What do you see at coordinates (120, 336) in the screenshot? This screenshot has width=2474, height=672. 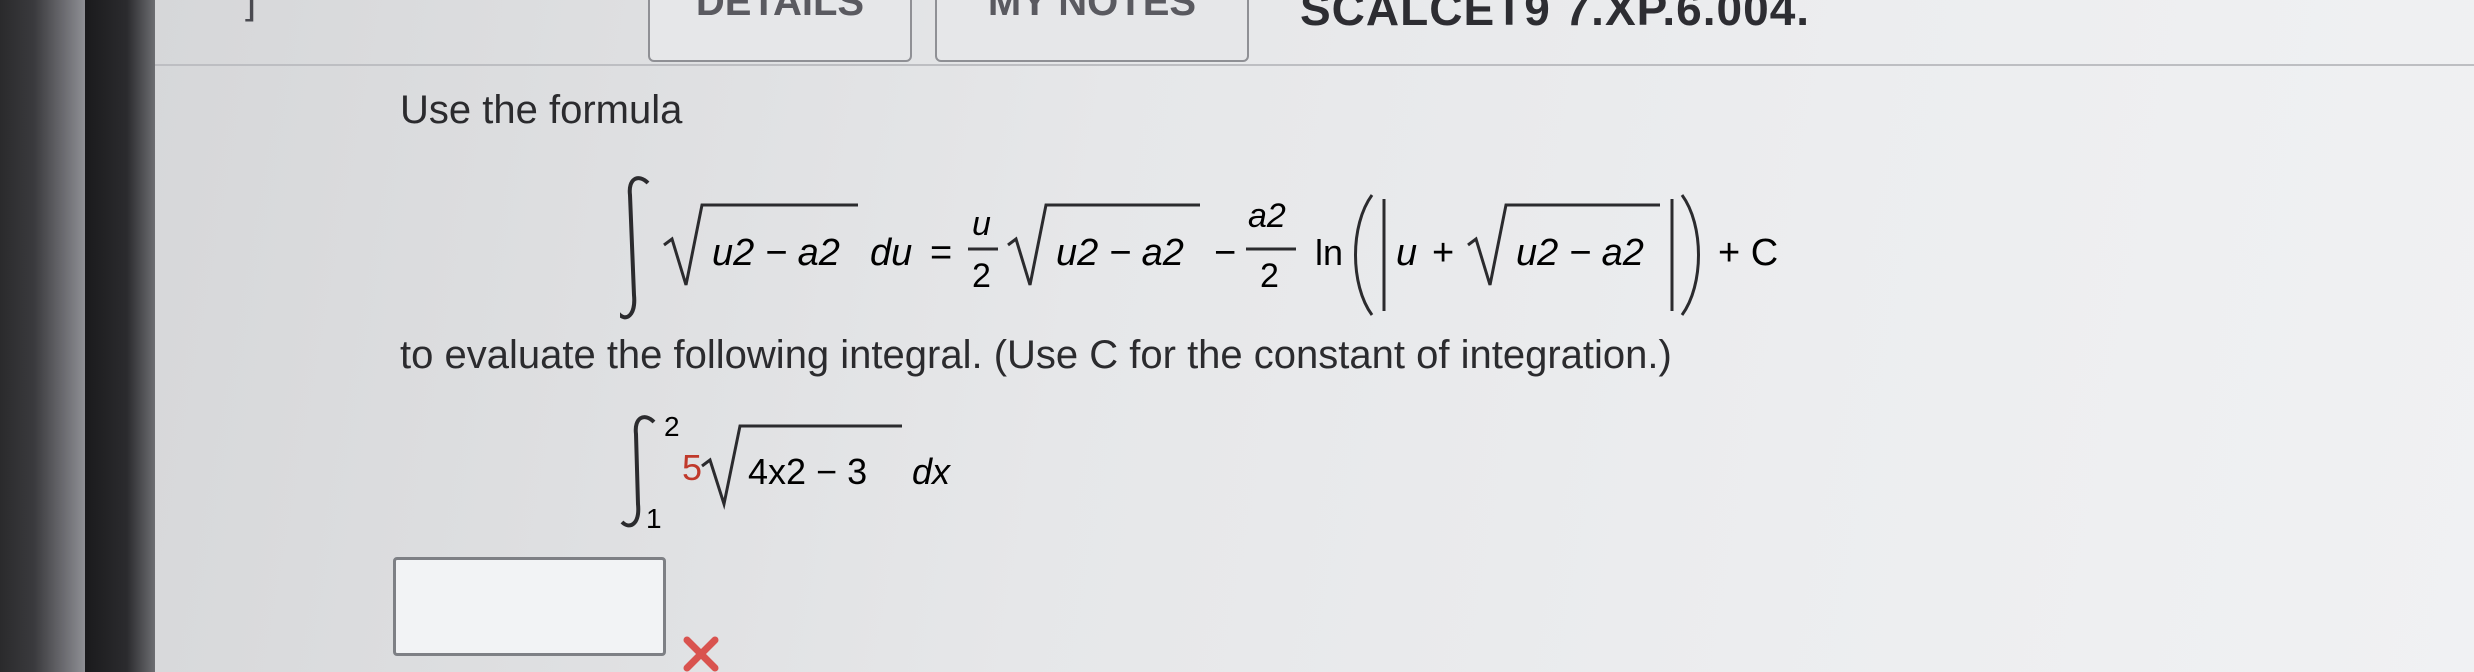 I see `monitor-bezel-frame` at bounding box center [120, 336].